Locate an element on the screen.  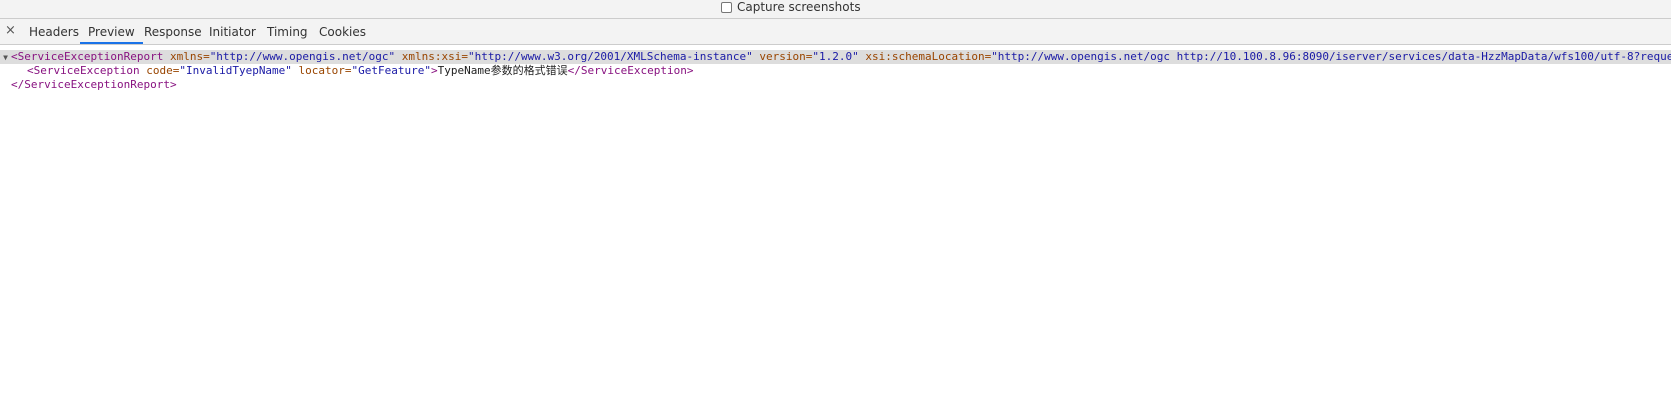
tab-headers: Headers is located at coordinates (54, 31).